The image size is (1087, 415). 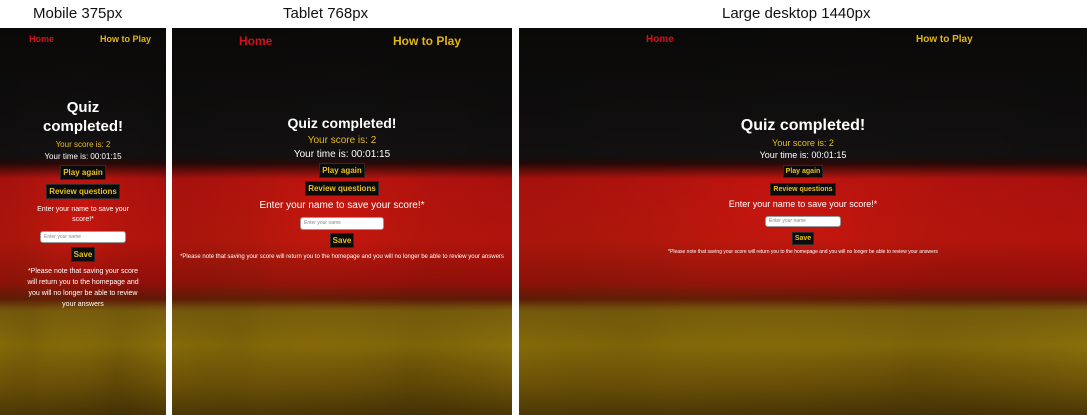 What do you see at coordinates (78, 13) in the screenshot?
I see `caption-mobile: Mobile 375px` at bounding box center [78, 13].